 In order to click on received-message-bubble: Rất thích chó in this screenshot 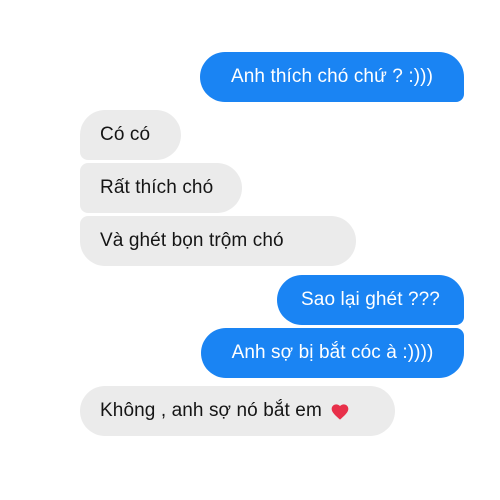, I will do `click(161, 188)`.